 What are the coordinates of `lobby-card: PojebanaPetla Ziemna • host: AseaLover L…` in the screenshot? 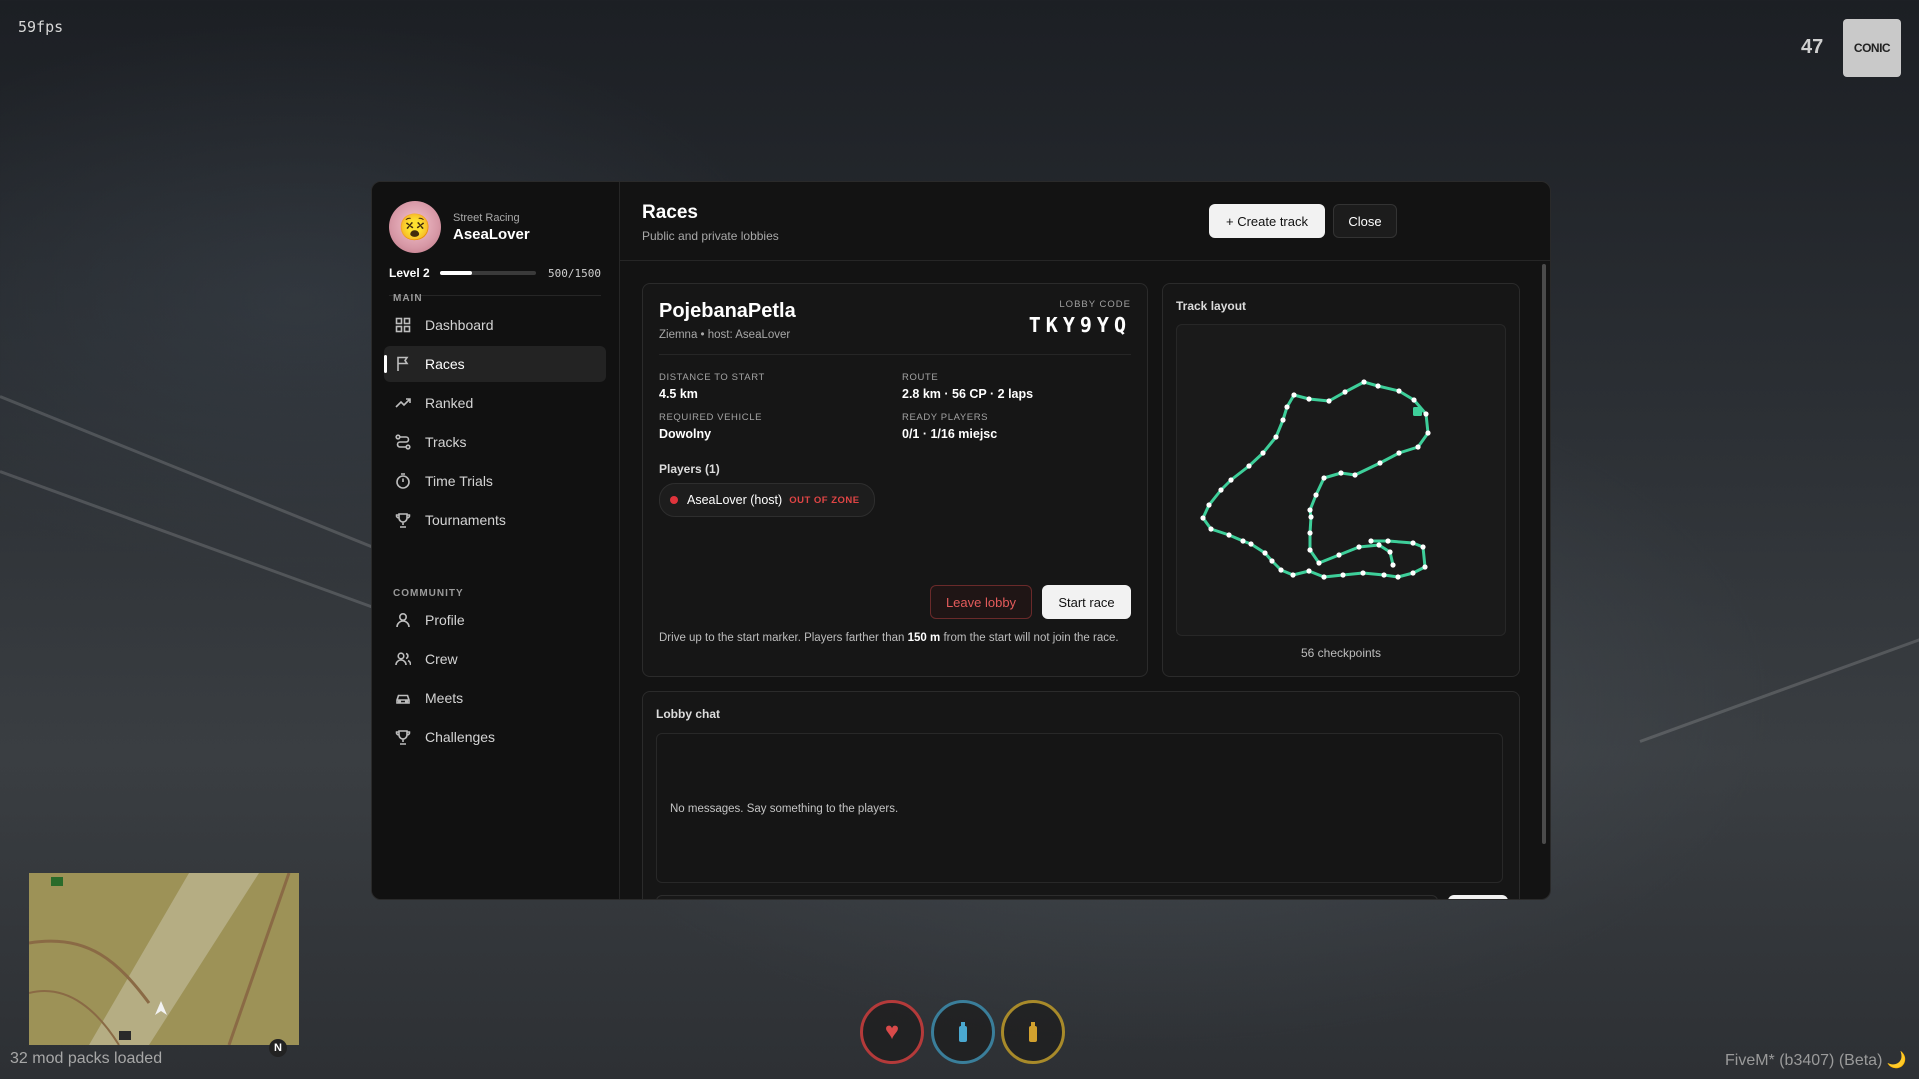 It's located at (895, 480).